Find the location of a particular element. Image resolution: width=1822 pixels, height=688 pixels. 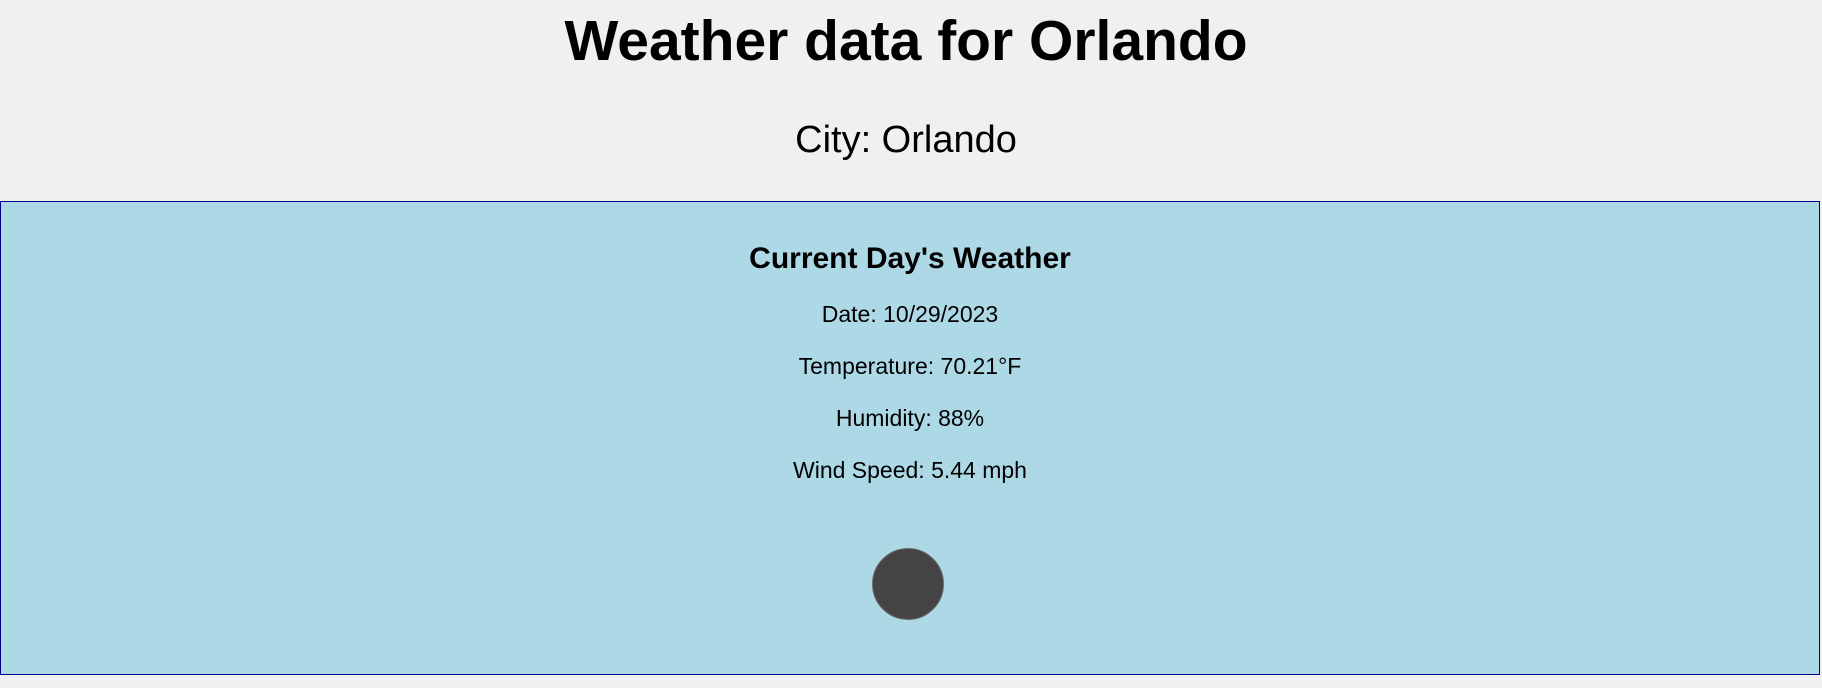

city-name: City: Orlando is located at coordinates (906, 140).